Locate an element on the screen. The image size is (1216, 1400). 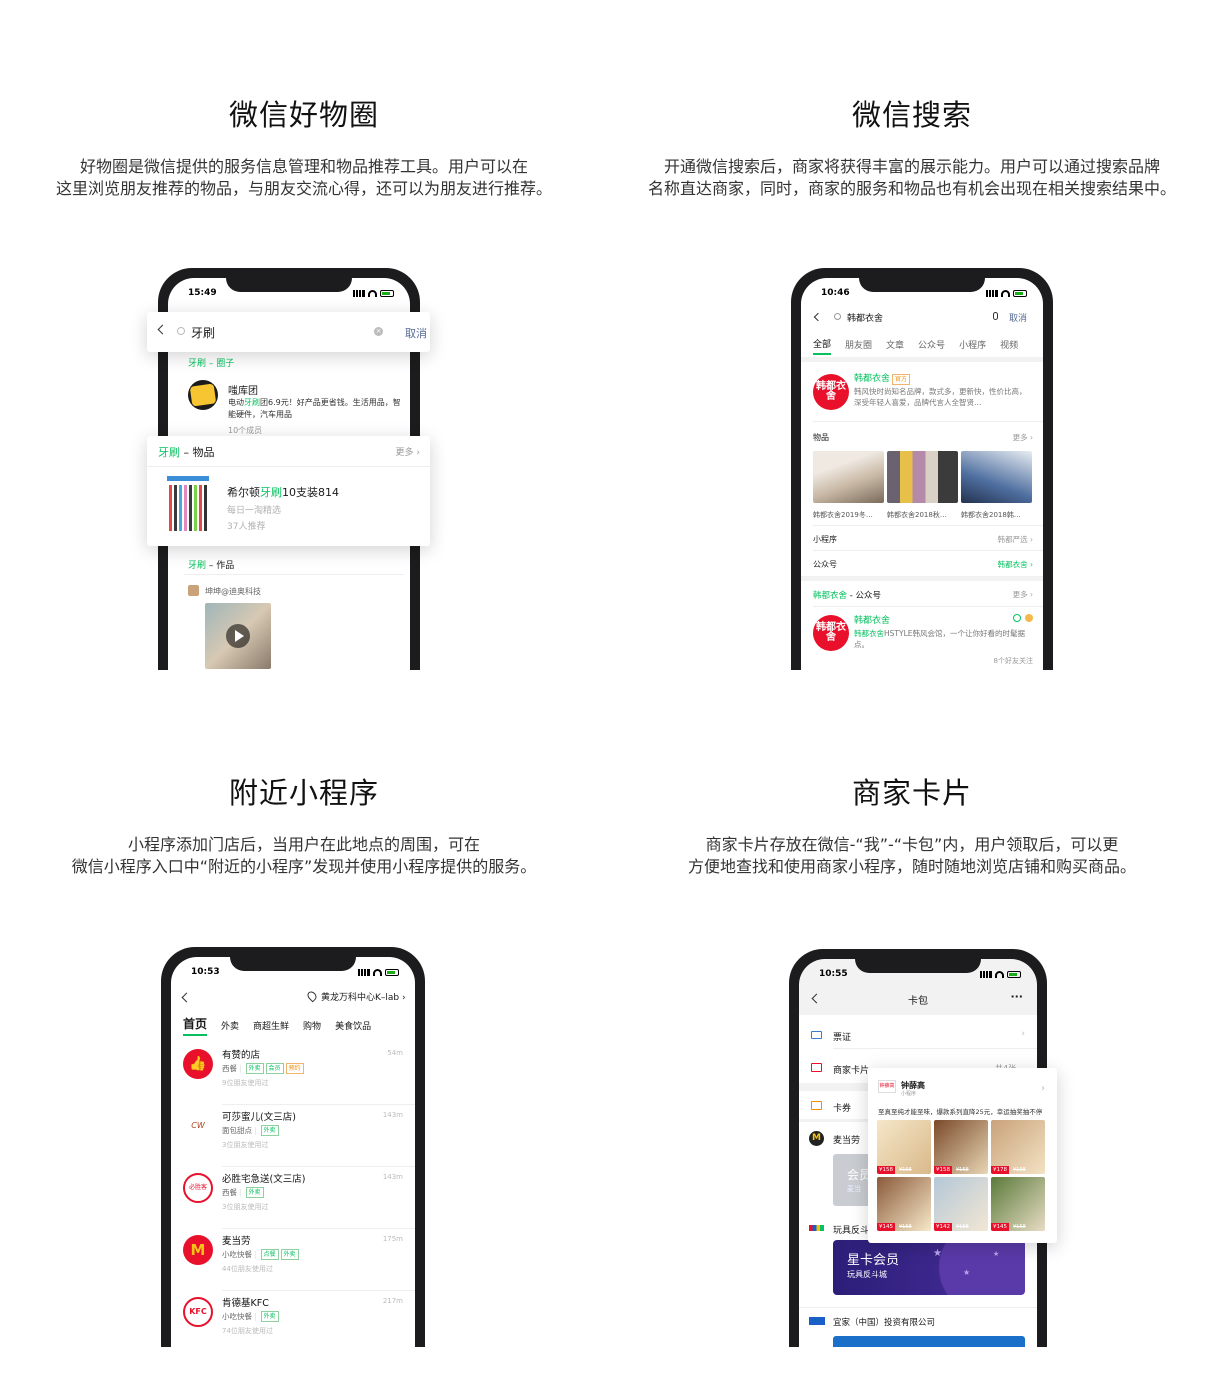
account-link: 韩都衣舍 › is located at coordinates (1015, 564).